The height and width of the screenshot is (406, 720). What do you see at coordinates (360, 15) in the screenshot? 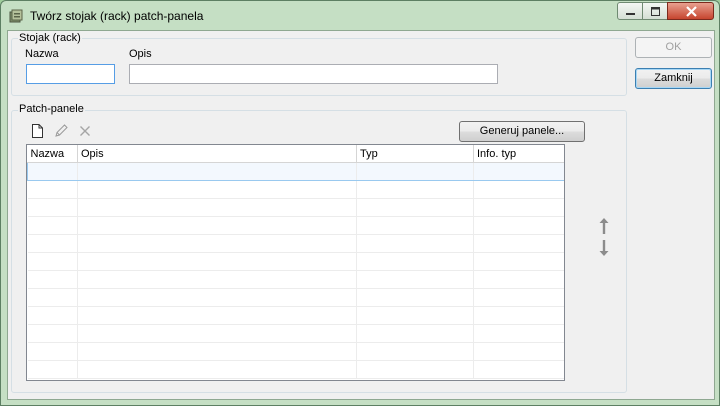
I see `title-bar: Twórz stojak (rack) patch-panela` at bounding box center [360, 15].